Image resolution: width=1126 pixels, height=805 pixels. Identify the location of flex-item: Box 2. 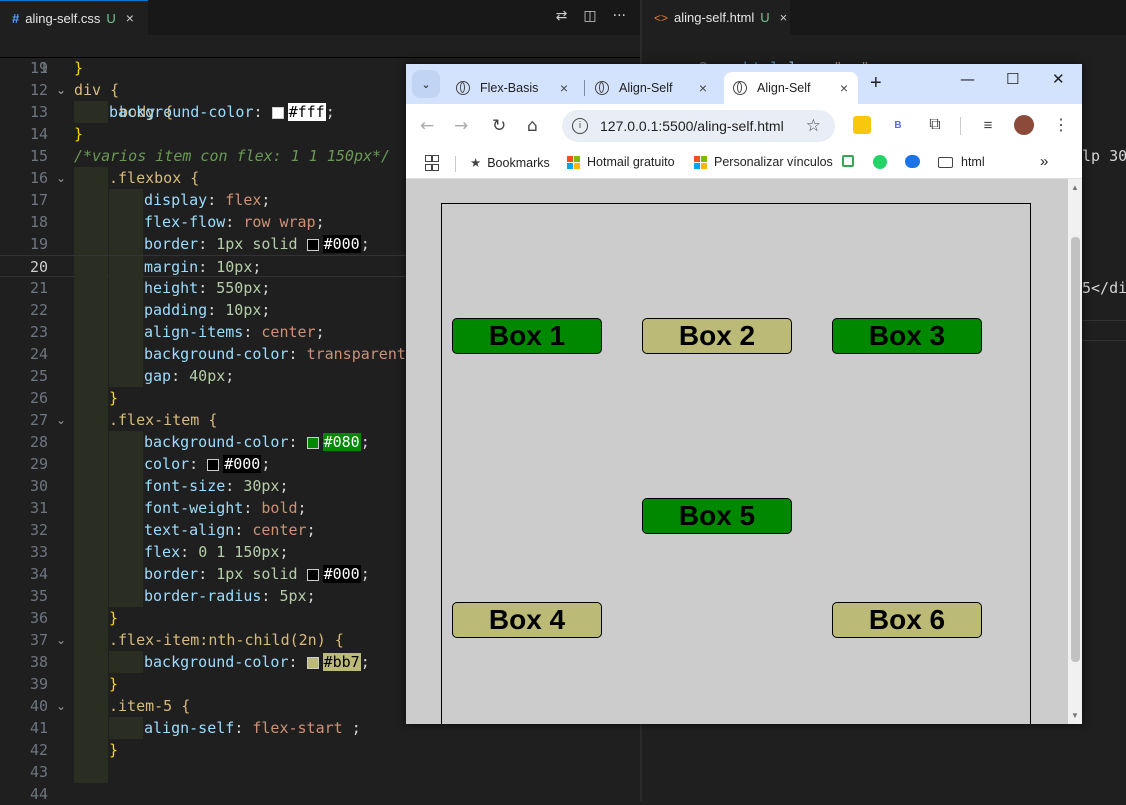
(717, 336).